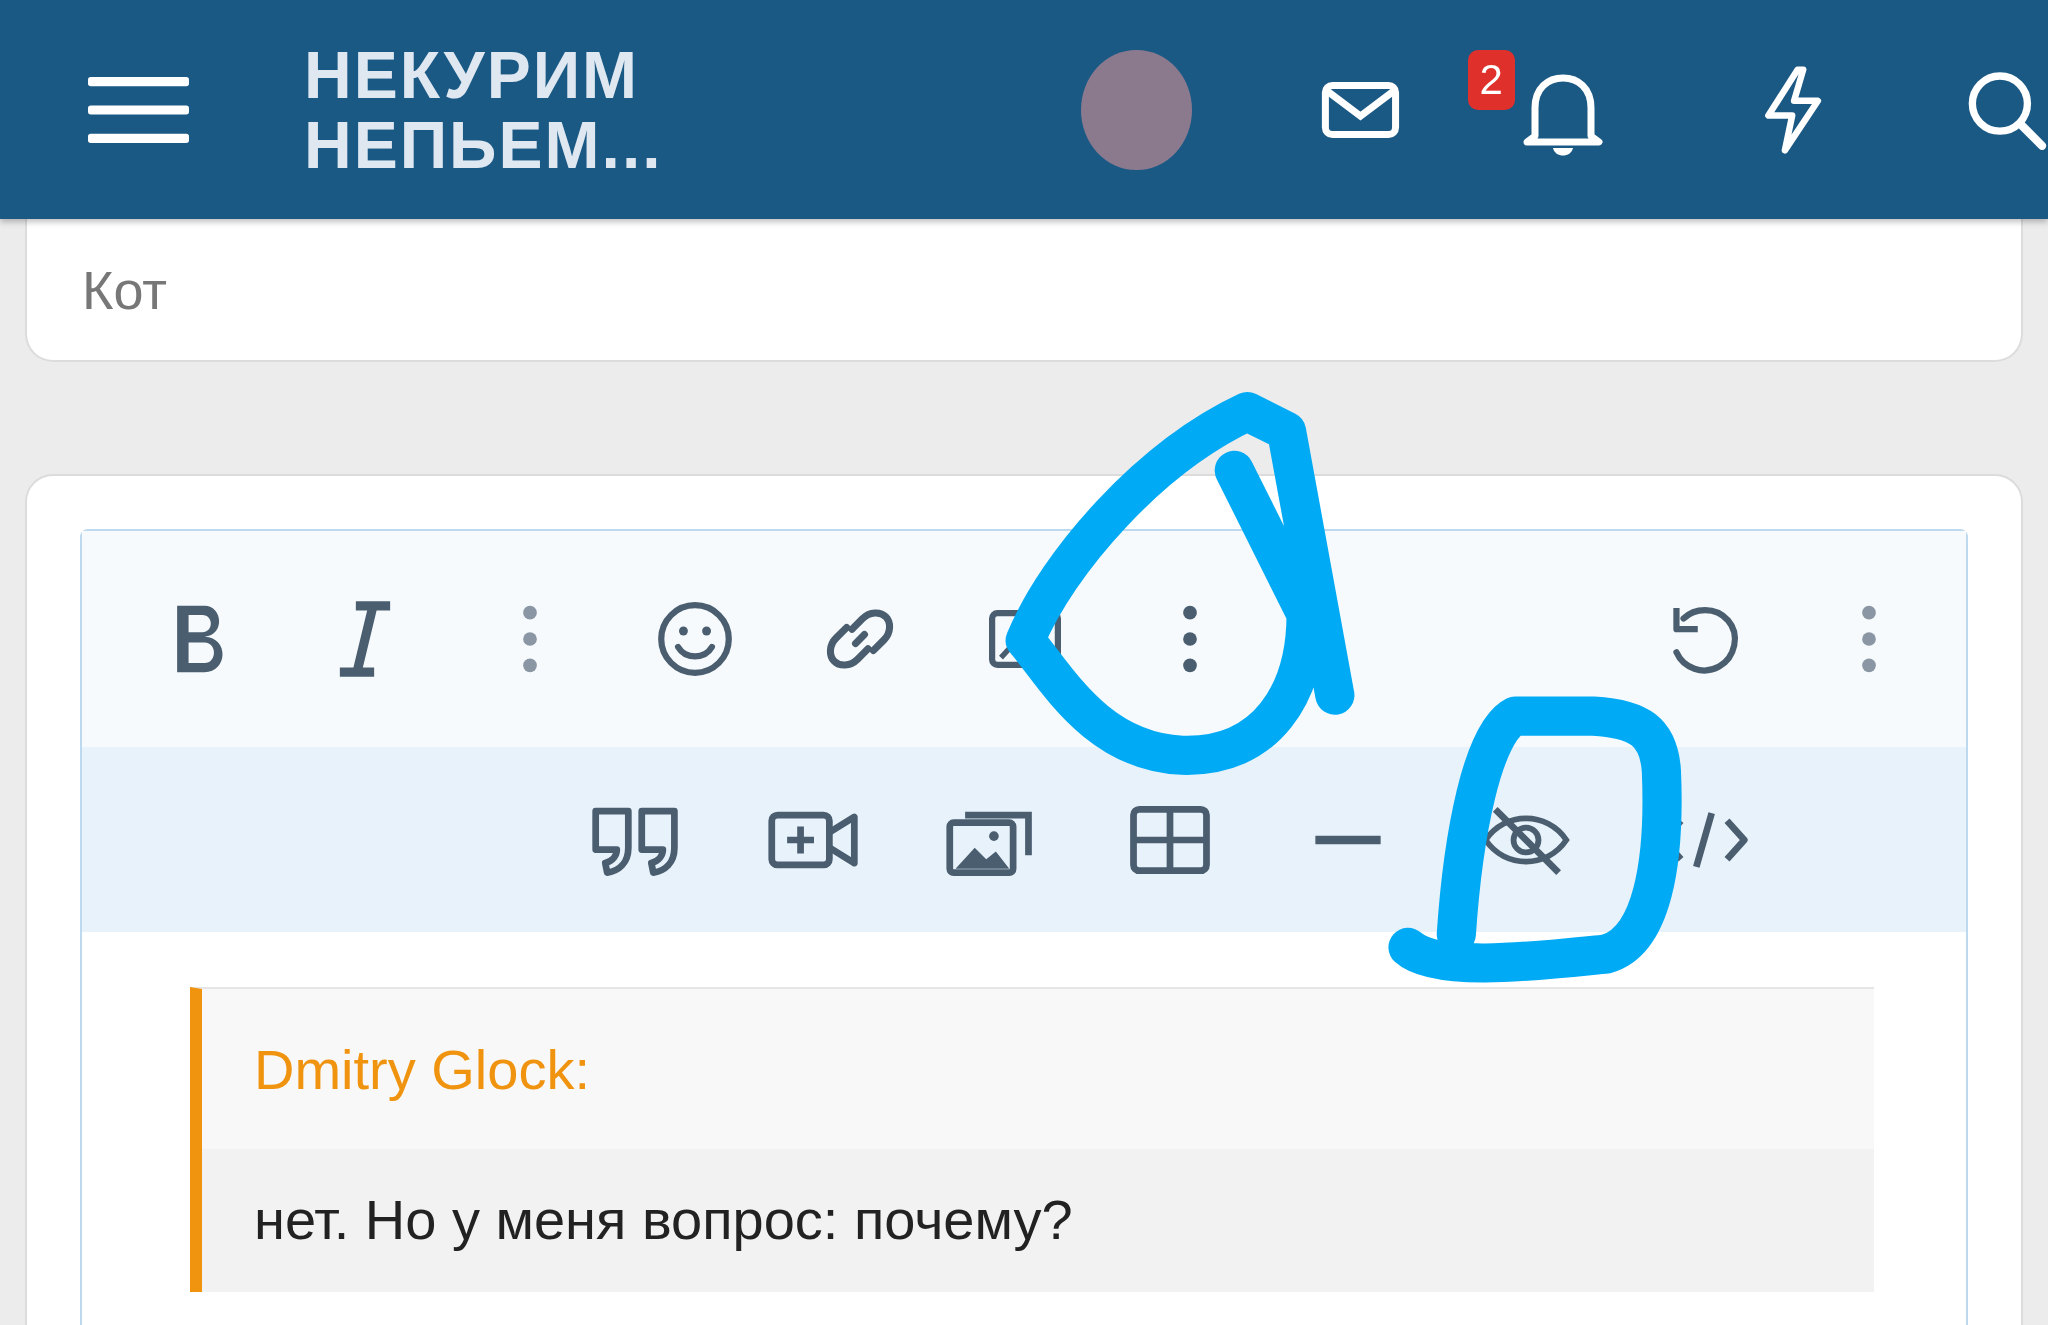 Image resolution: width=2048 pixels, height=1325 pixels. What do you see at coordinates (1491, 79) in the screenshot?
I see `notification-badge: 2` at bounding box center [1491, 79].